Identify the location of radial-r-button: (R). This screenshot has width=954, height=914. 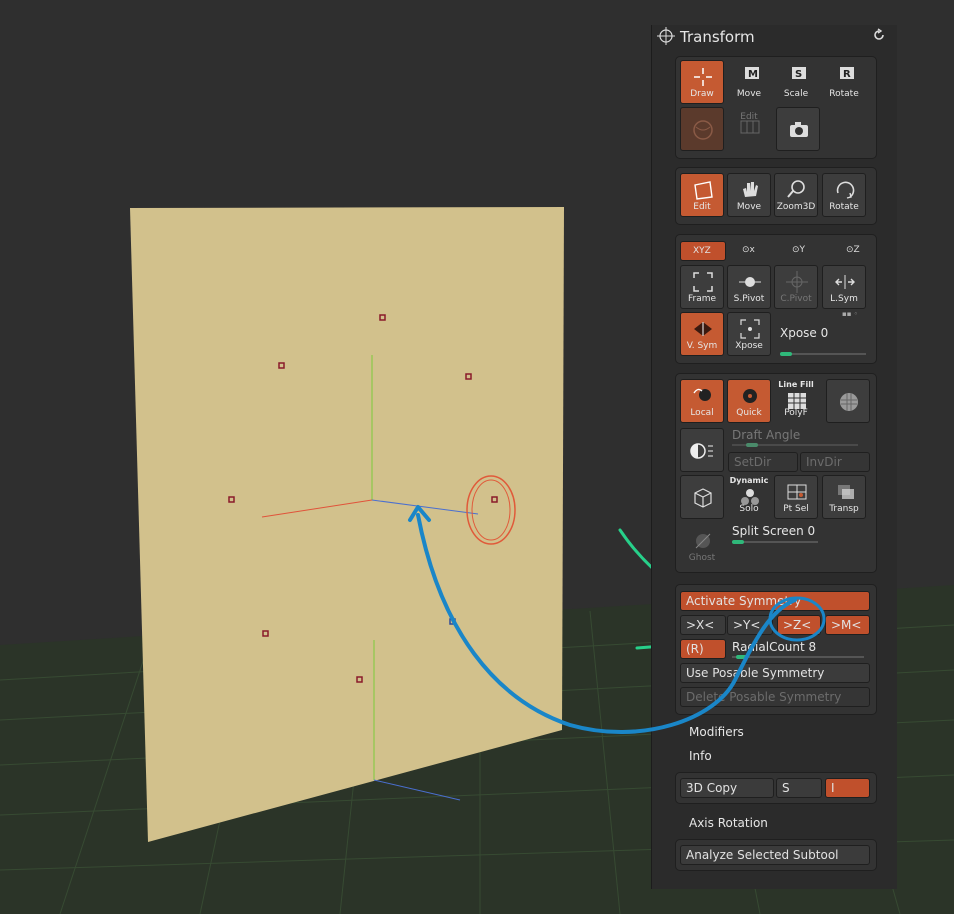
(703, 649).